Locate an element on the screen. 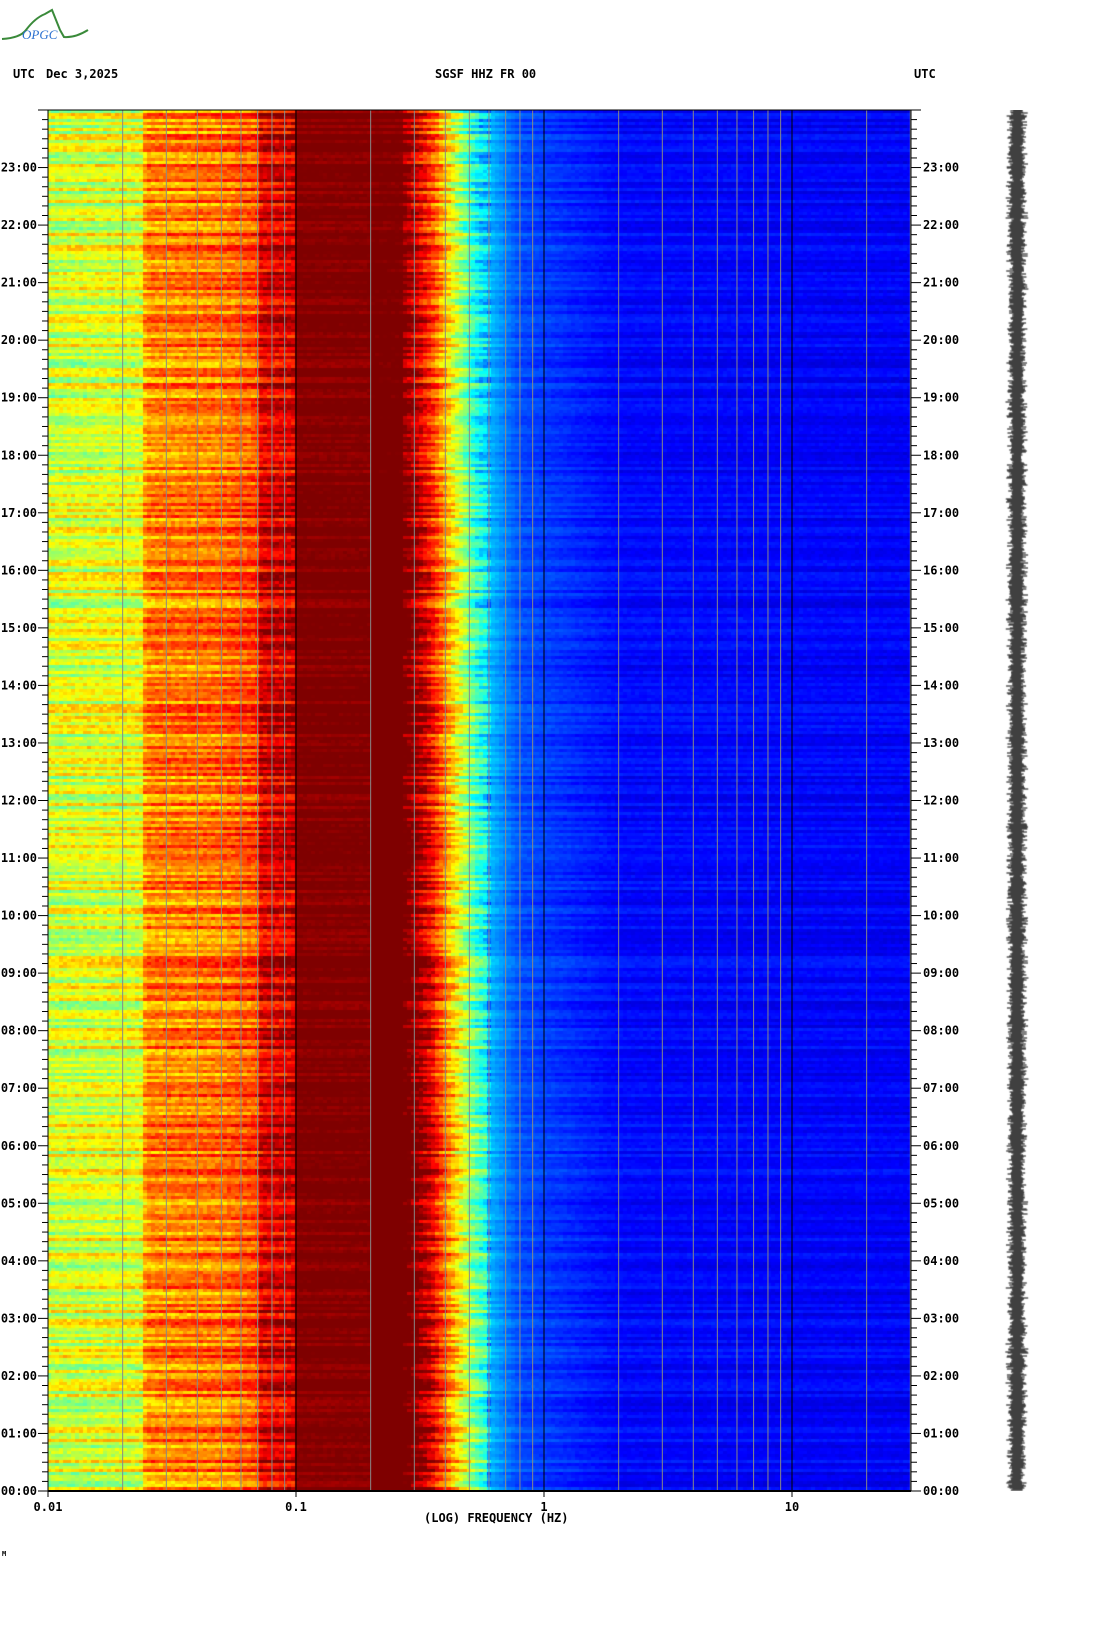 This screenshot has width=1102, height=1634. y-tick-label-left: 03:00 is located at coordinates (19, 1318).